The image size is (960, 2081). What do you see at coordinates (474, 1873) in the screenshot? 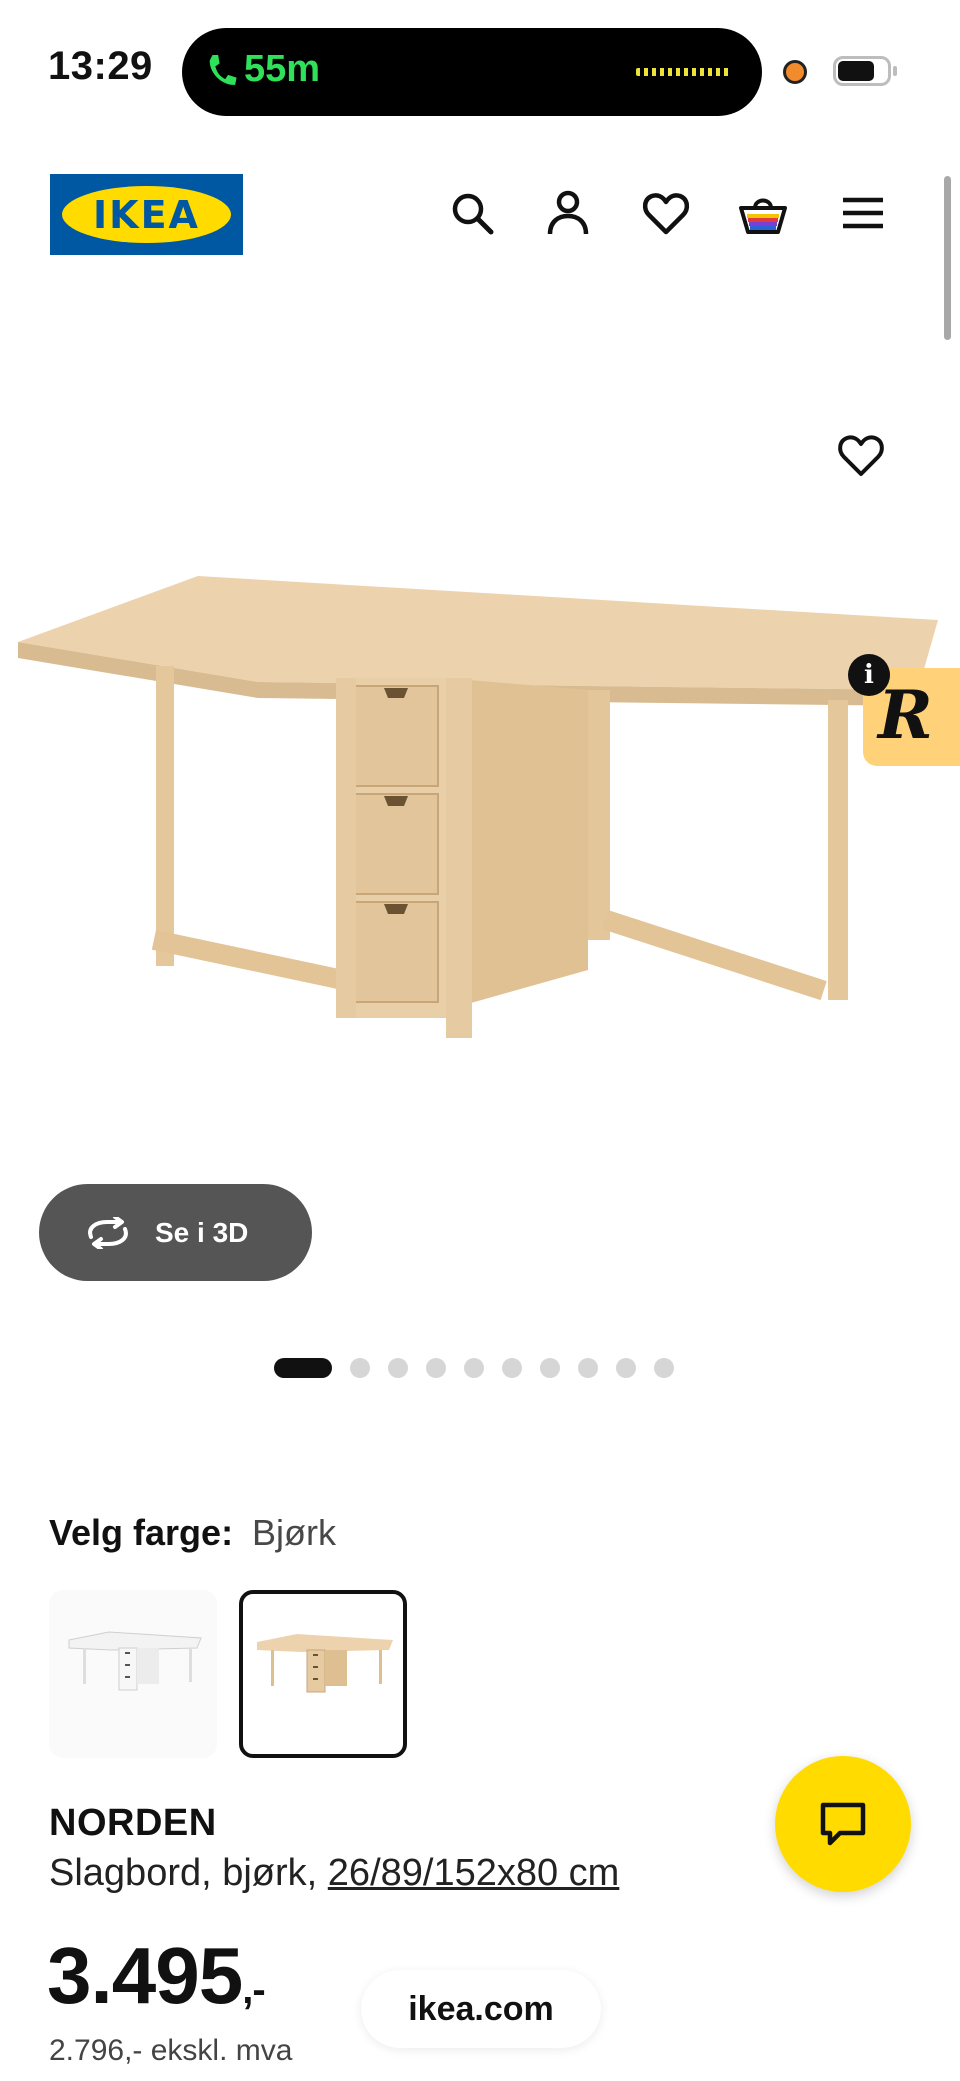
I see `product-dimensions-link: 26/89/152x80 cm` at bounding box center [474, 1873].